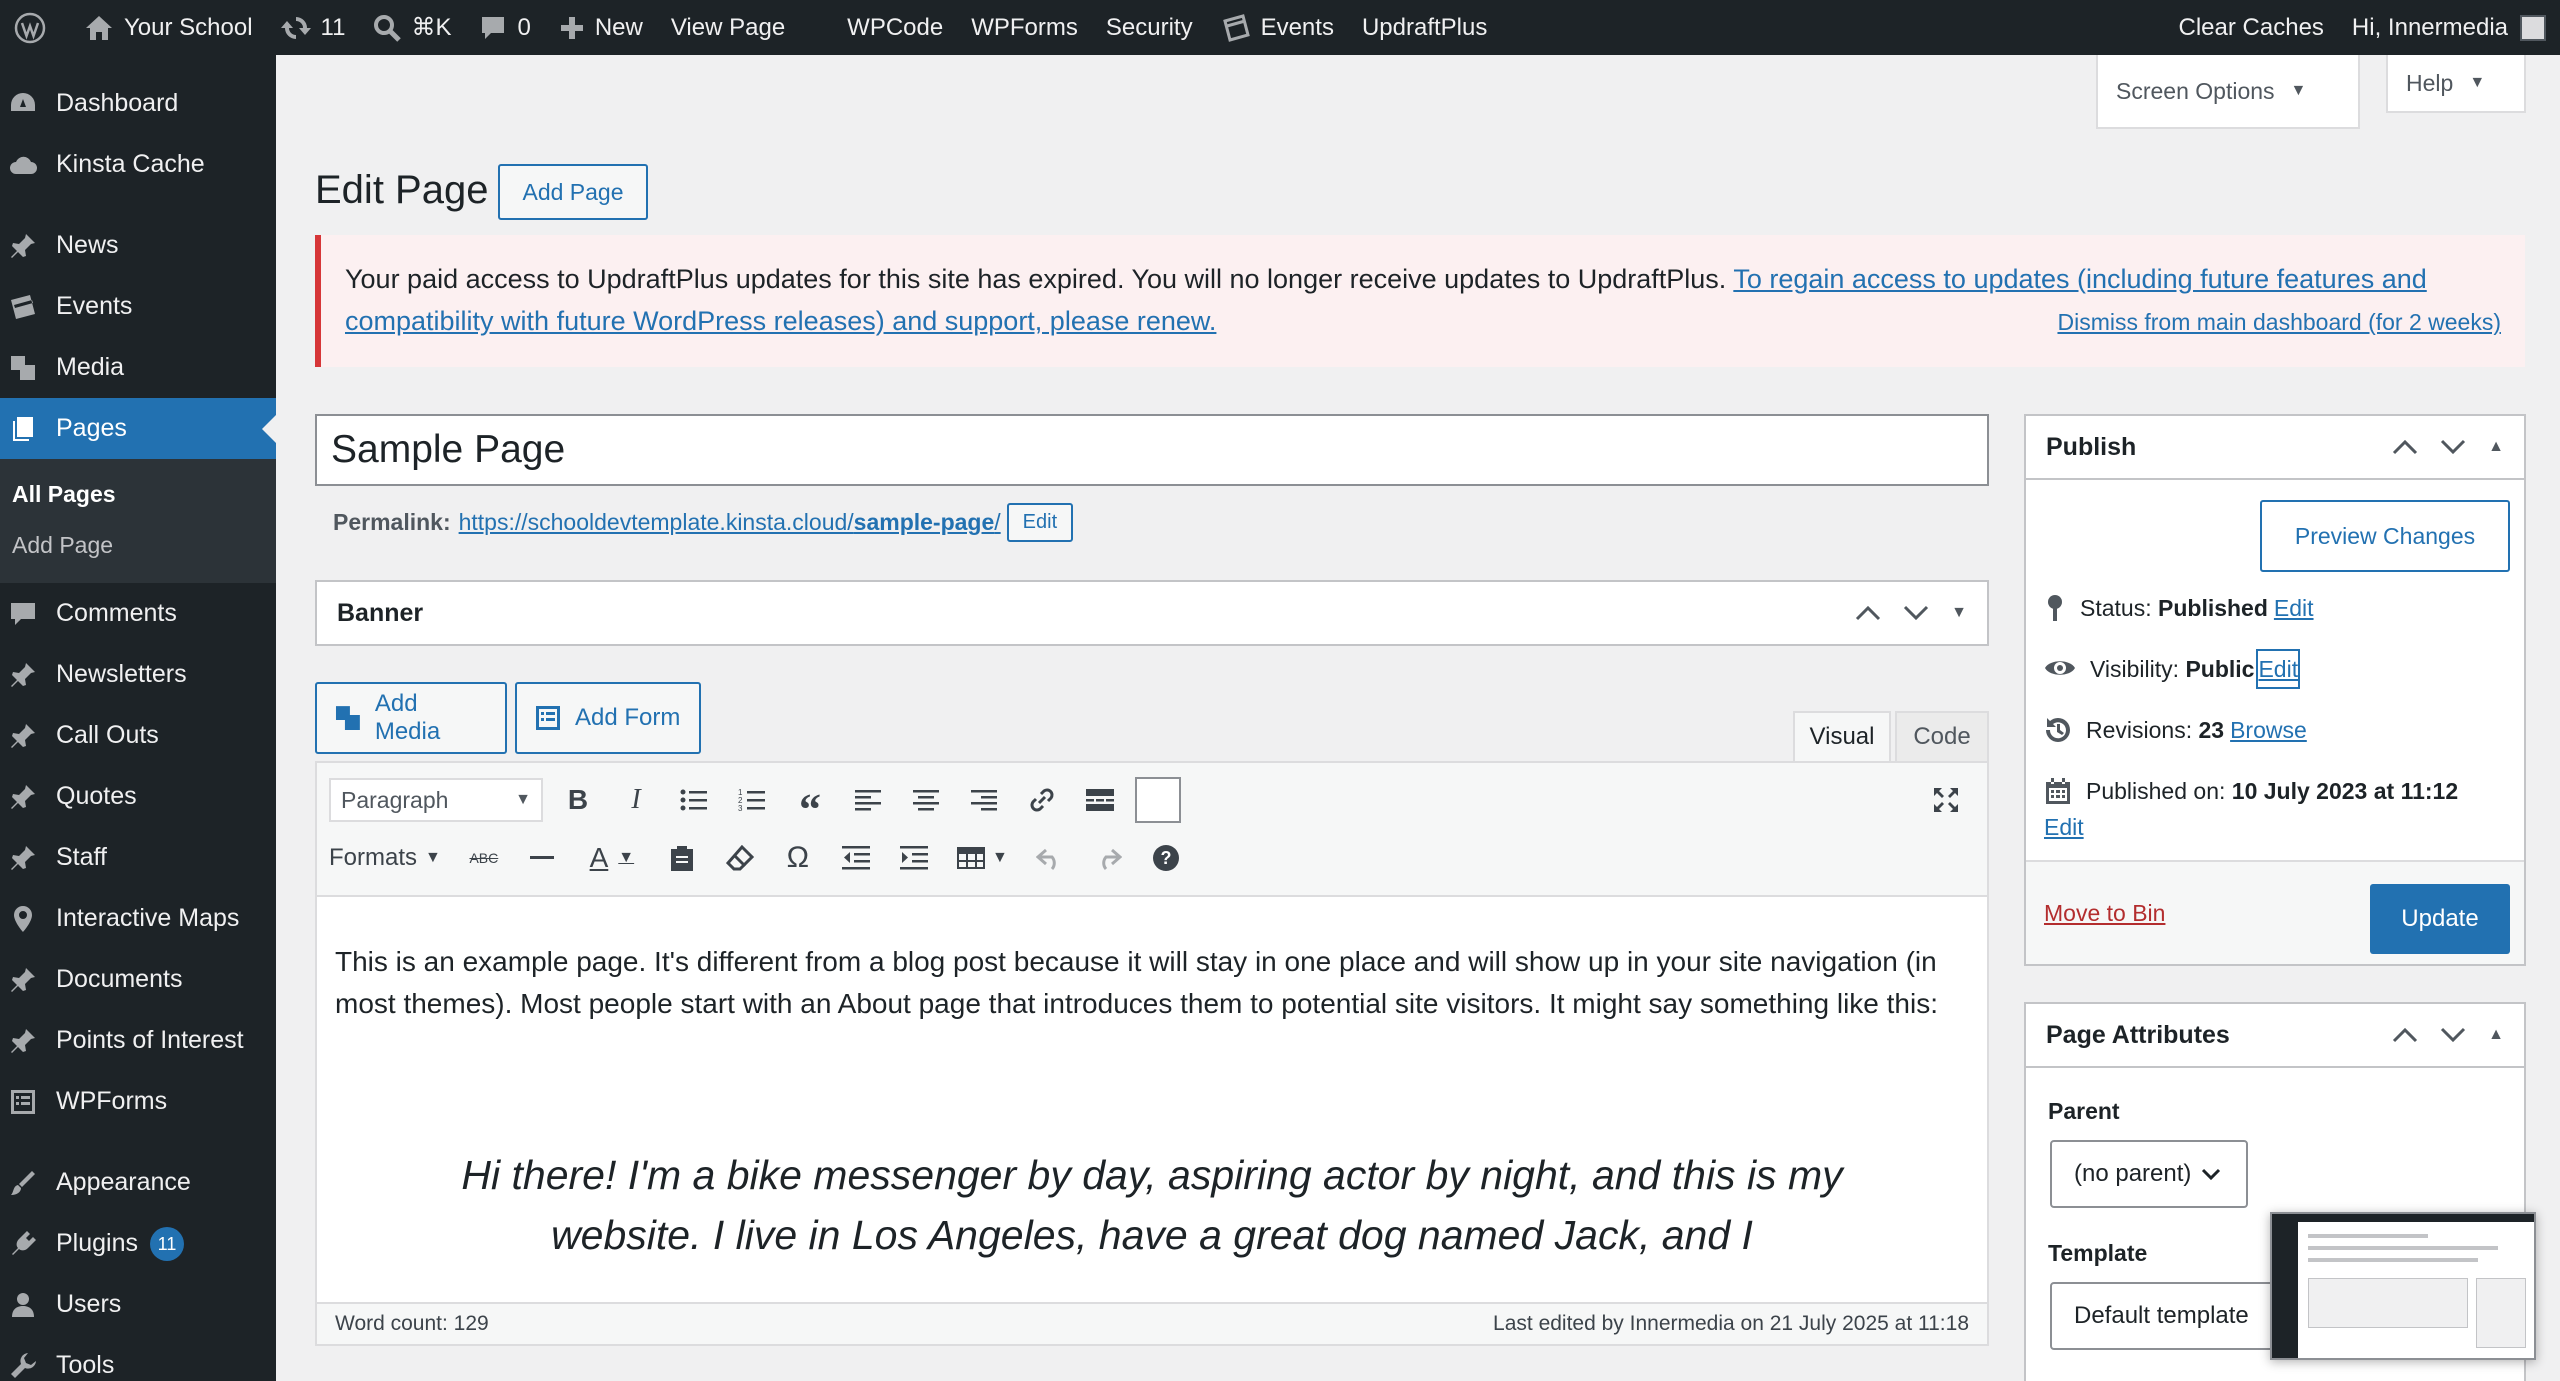 This screenshot has height=1381, width=2560. I want to click on media-icon, so click(347, 718).